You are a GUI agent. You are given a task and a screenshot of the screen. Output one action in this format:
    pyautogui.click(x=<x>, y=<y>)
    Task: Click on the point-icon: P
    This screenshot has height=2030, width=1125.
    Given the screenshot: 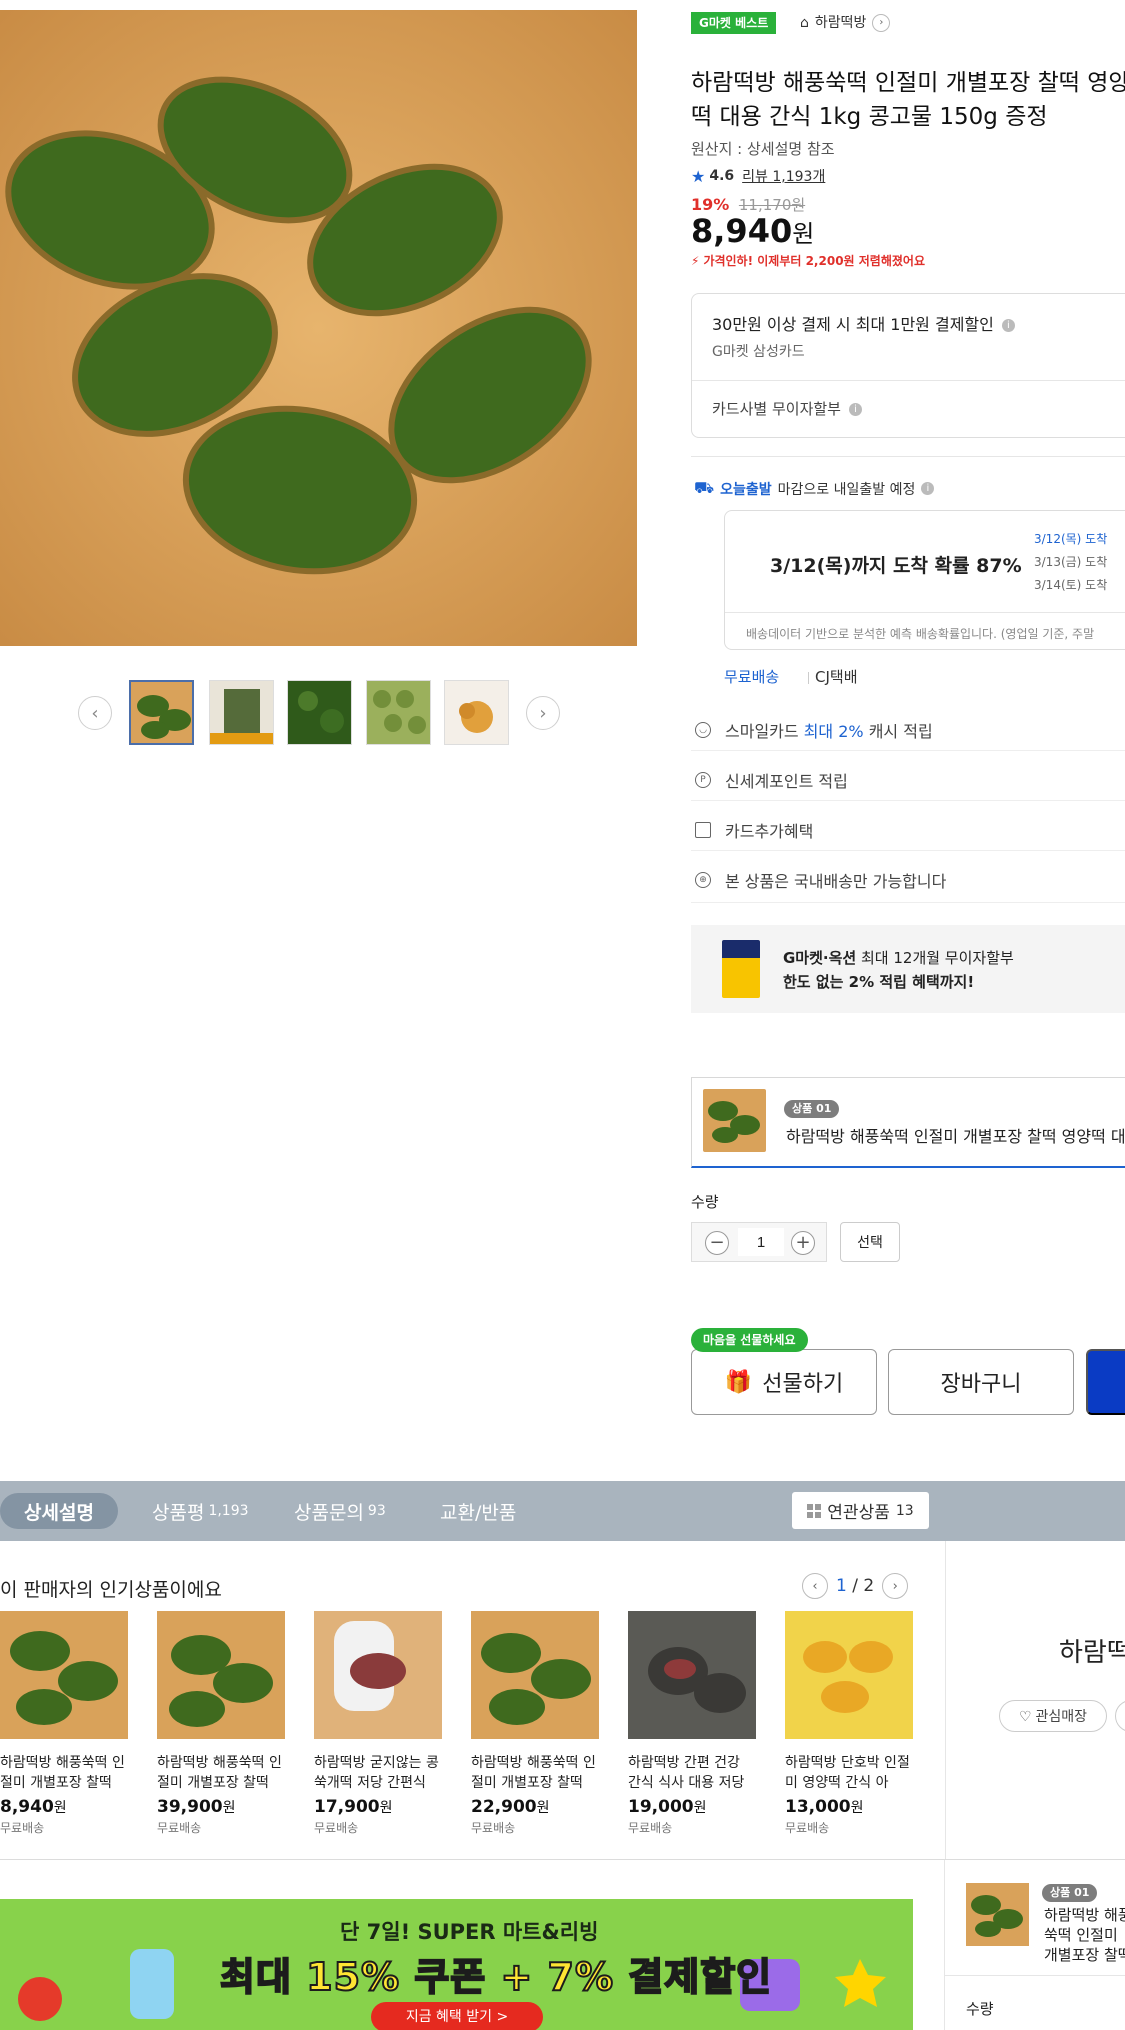 What is the action you would take?
    pyautogui.click(x=703, y=780)
    